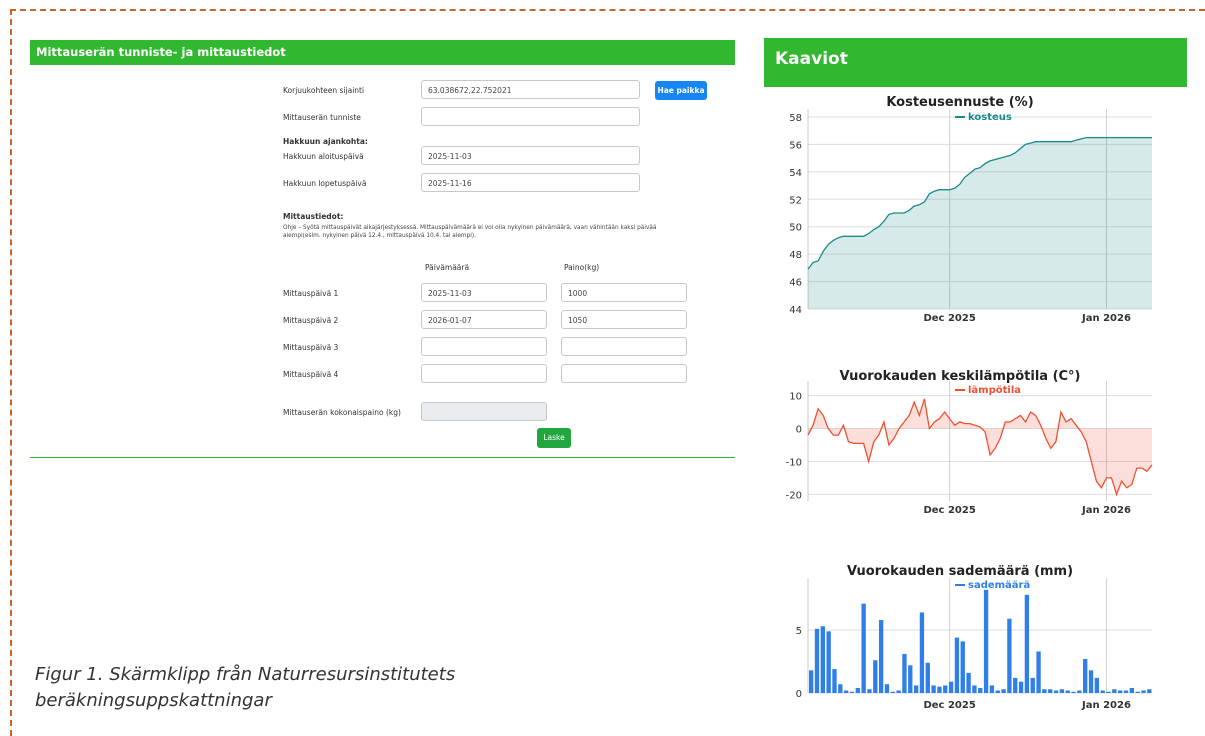 This screenshot has width=1205, height=736. What do you see at coordinates (624, 292) in the screenshot?
I see `row-weight-input: 1000` at bounding box center [624, 292].